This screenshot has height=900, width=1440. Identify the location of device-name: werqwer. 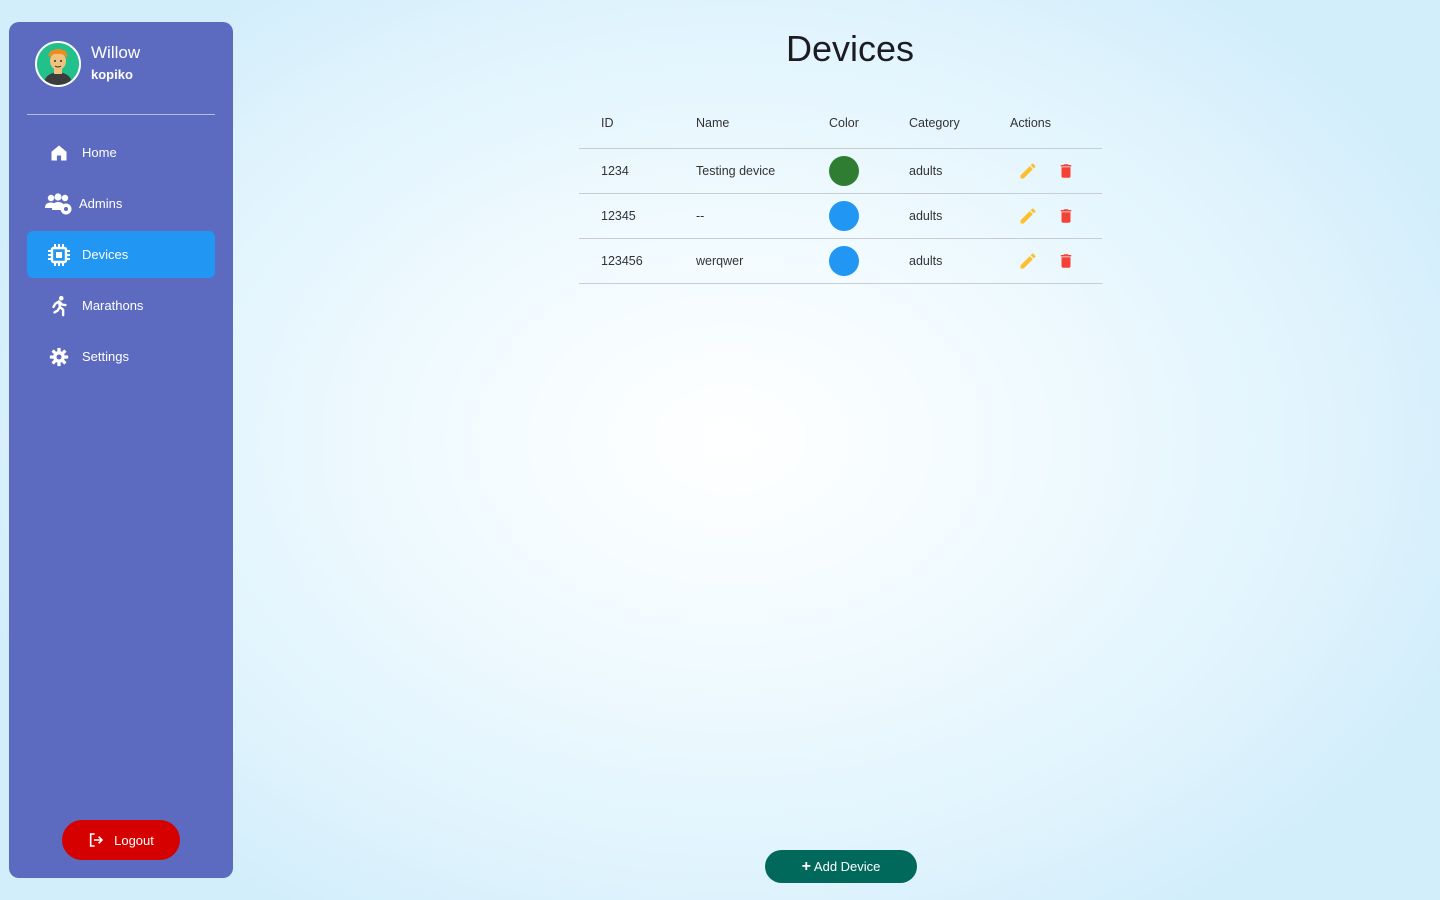
(761, 261).